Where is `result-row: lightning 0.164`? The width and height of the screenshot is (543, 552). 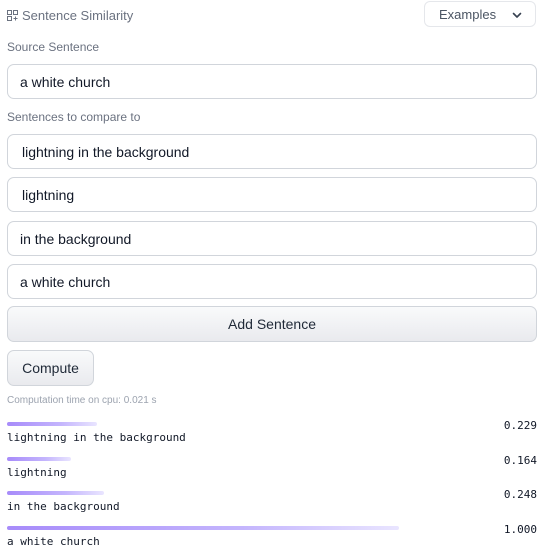
result-row: lightning 0.164 is located at coordinates (272, 471).